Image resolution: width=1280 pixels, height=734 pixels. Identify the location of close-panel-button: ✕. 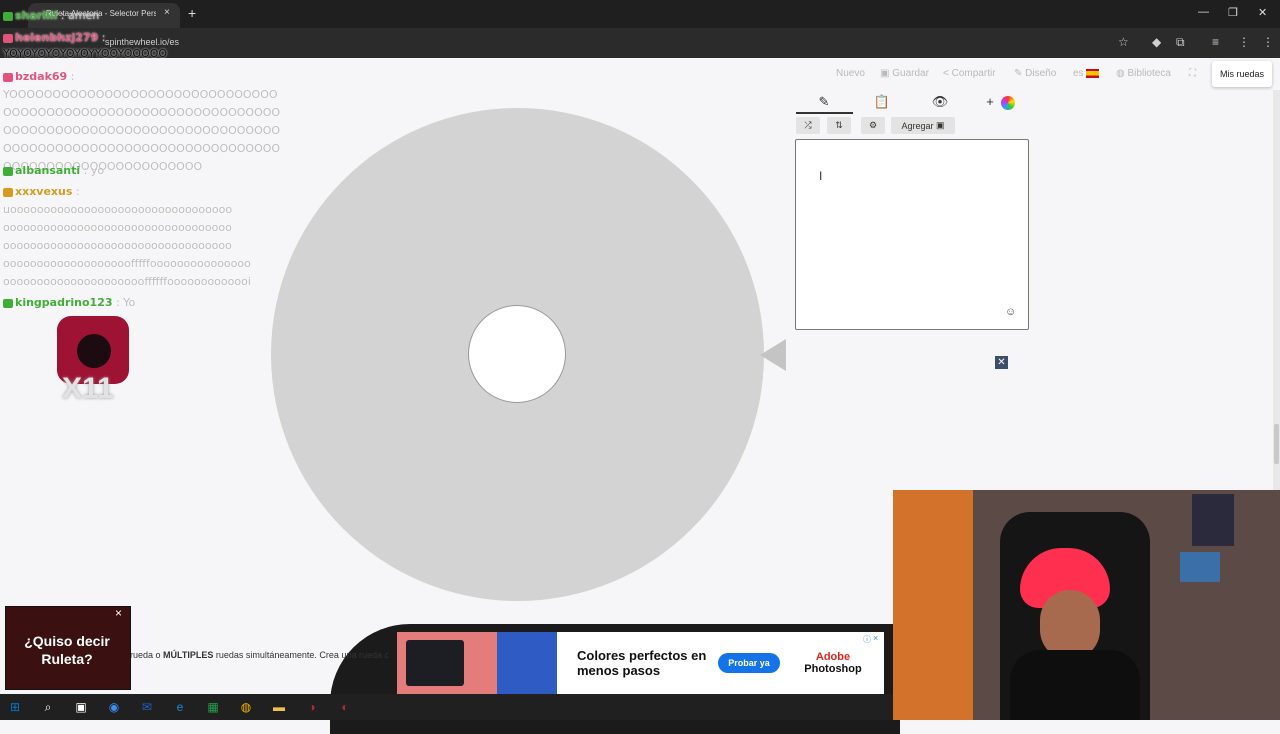
(1001, 362).